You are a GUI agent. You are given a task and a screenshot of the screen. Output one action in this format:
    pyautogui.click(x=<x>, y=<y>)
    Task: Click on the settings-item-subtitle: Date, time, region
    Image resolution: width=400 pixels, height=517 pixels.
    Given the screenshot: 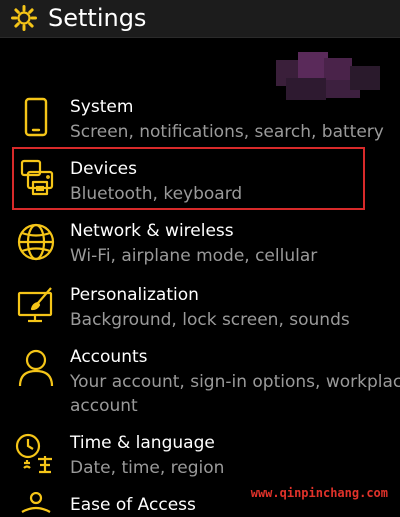 What is the action you would take?
    pyautogui.click(x=147, y=468)
    